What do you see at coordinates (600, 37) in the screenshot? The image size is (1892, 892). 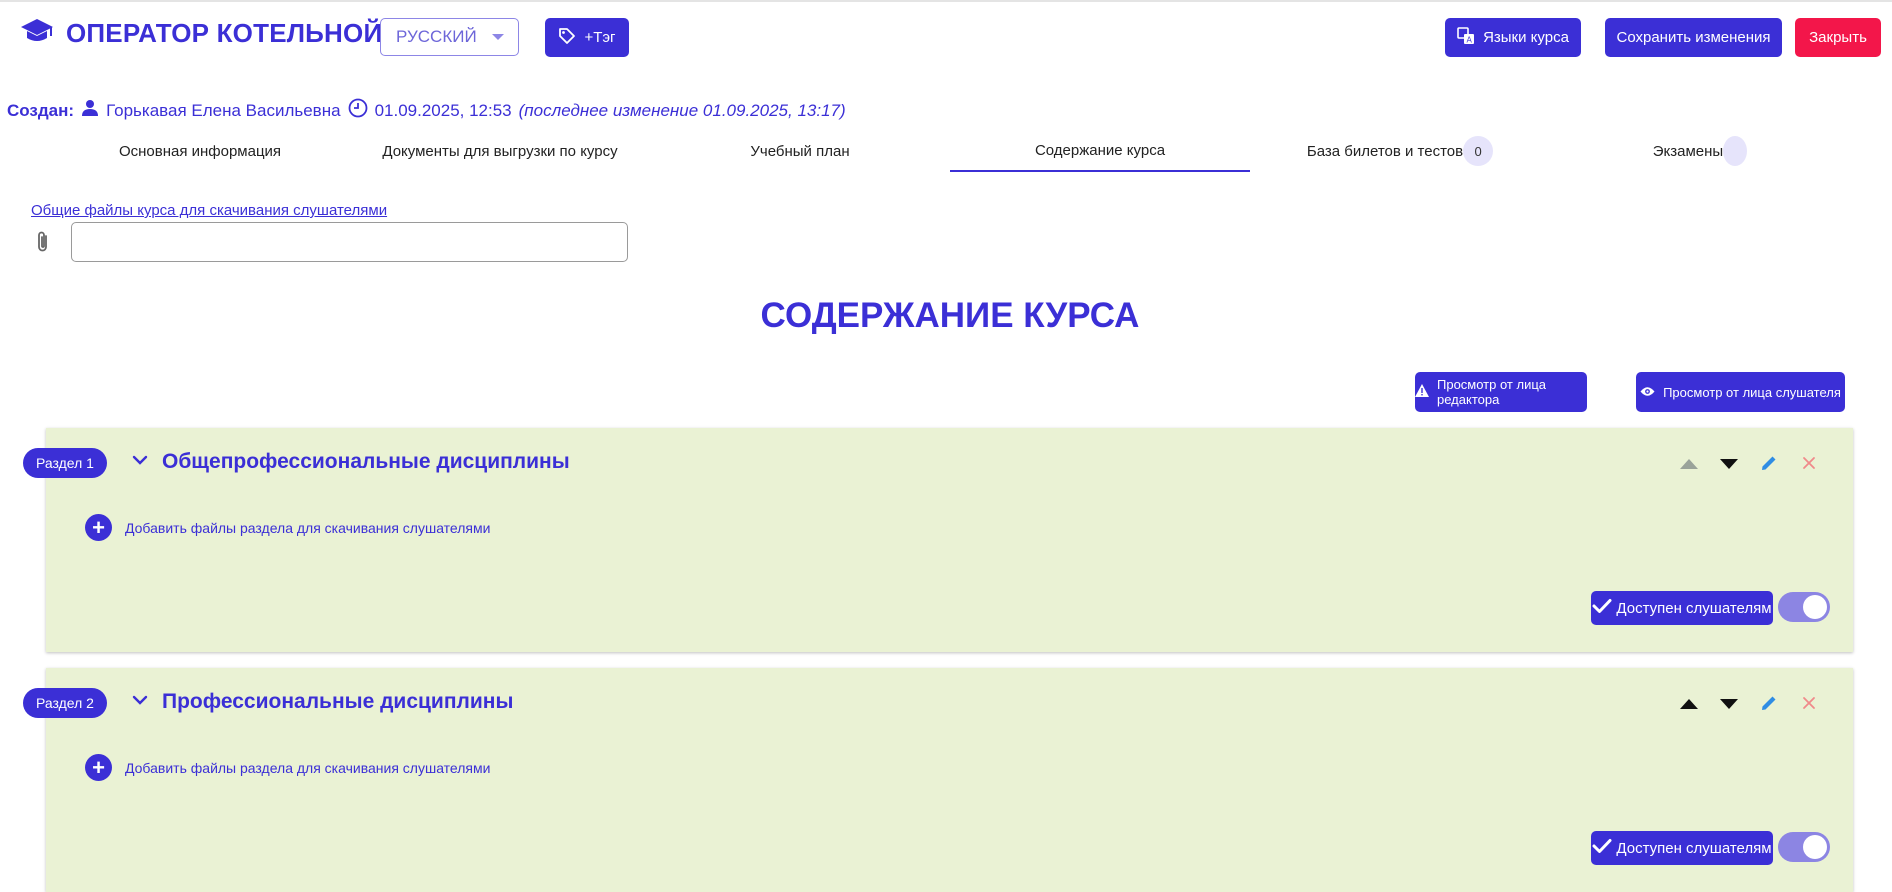 I see `add-tag-label: +Тэг` at bounding box center [600, 37].